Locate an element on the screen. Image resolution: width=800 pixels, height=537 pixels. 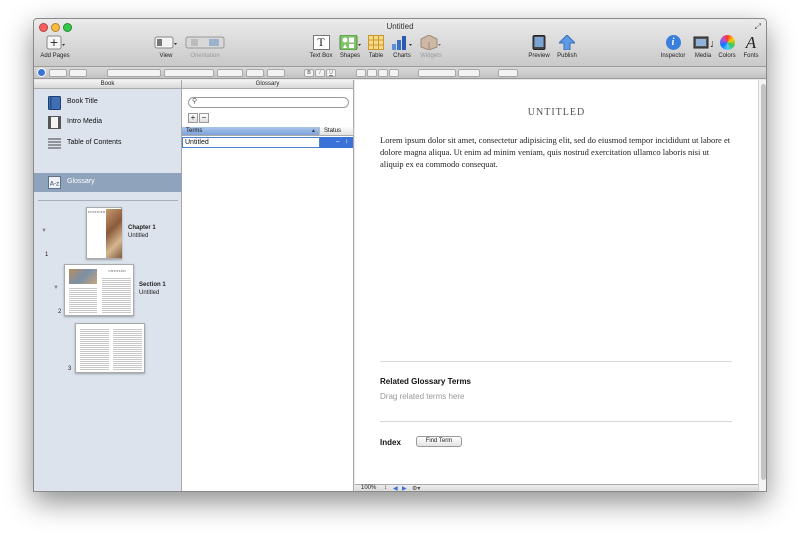
typeface-popup is located at coordinates (189, 73).